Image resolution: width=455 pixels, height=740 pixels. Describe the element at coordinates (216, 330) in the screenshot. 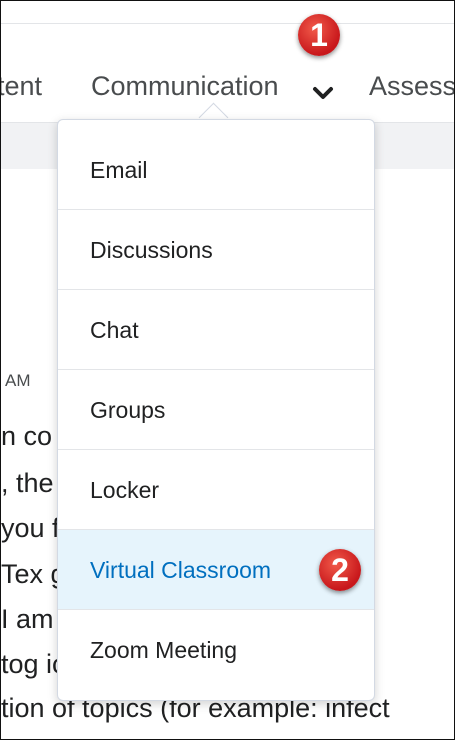

I see `menu-item-chat: Chat` at that location.